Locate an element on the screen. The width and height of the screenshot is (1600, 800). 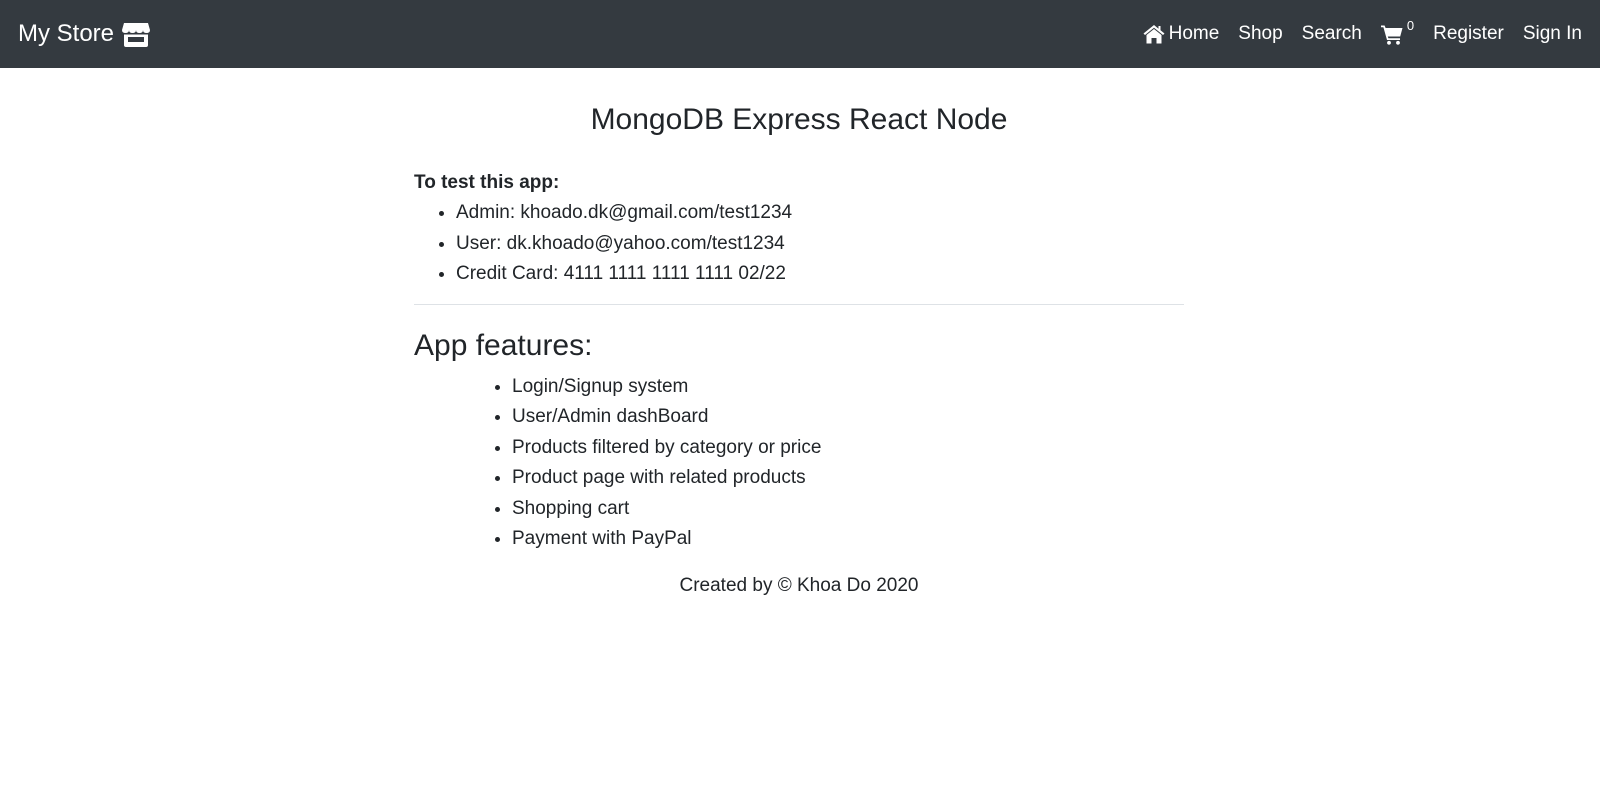
page-title: MongoDB Express React Node is located at coordinates (799, 119).